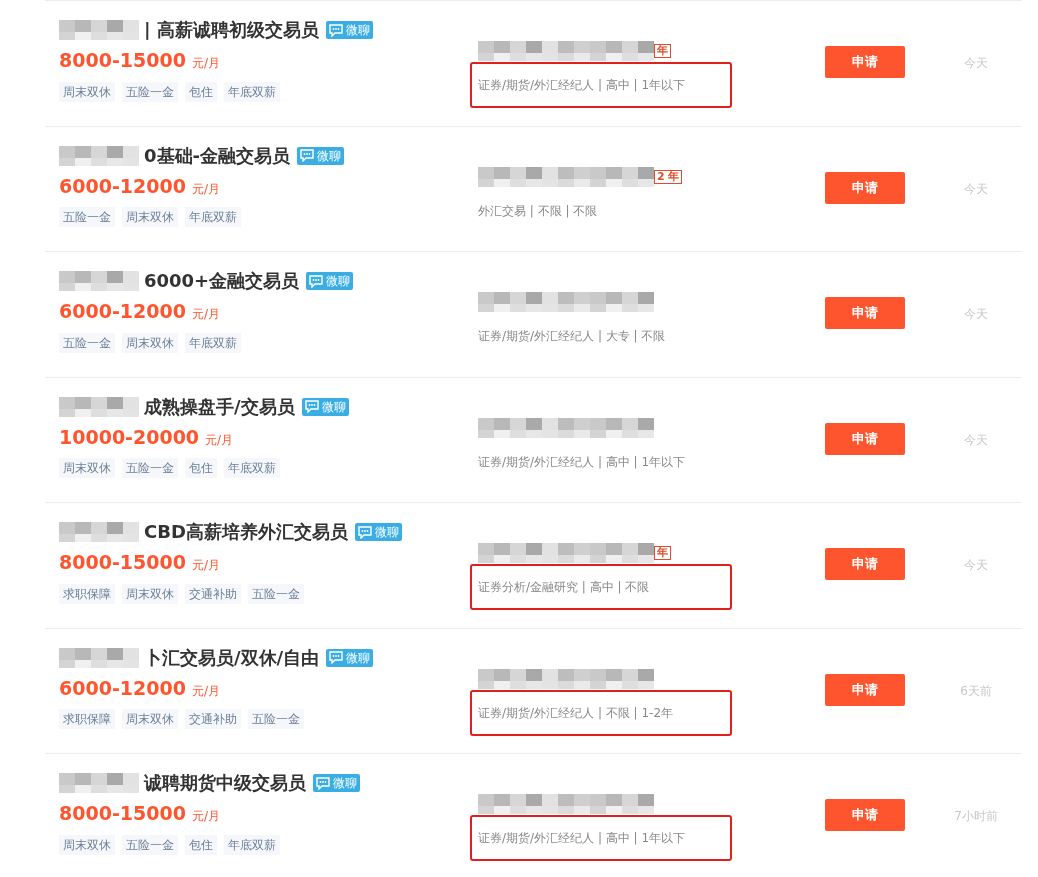  Describe the element at coordinates (129, 437) in the screenshot. I see `salary: 10000-20000` at that location.